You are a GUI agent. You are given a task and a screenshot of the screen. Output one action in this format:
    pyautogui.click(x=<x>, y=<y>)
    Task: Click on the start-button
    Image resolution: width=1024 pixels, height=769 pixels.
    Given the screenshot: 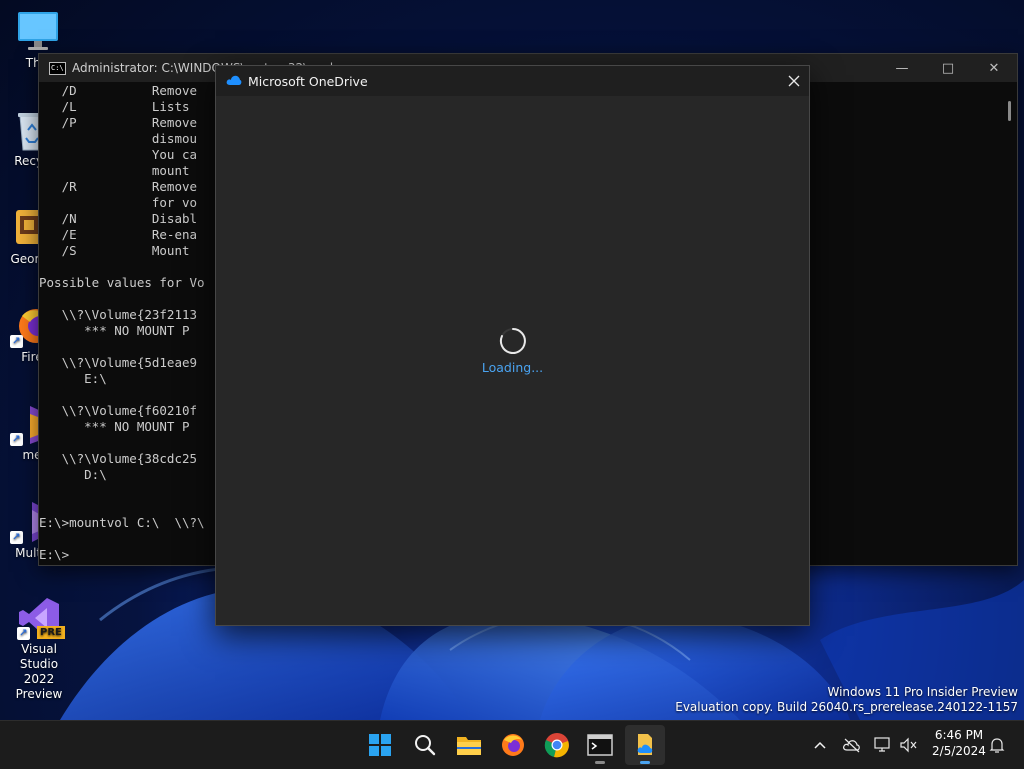 What is the action you would take?
    pyautogui.click(x=380, y=745)
    